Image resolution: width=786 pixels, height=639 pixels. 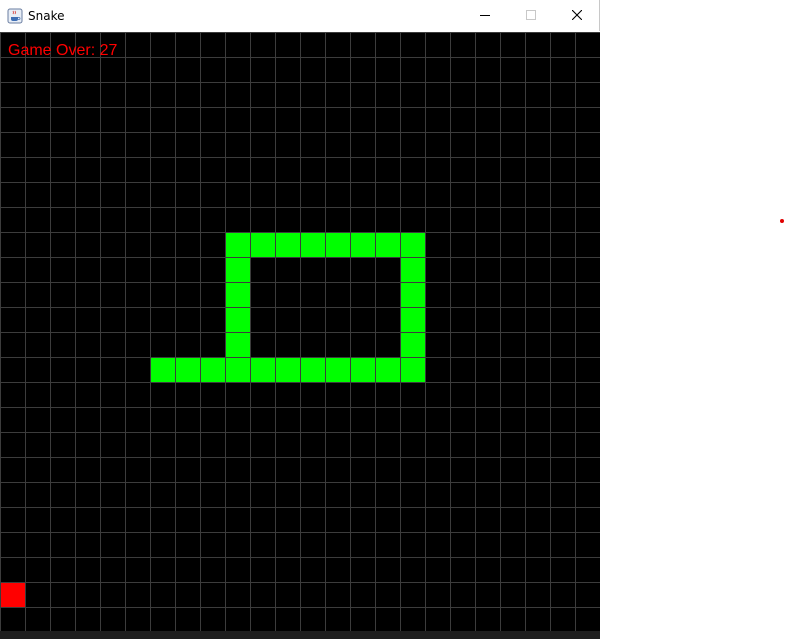 What do you see at coordinates (300, 15) in the screenshot?
I see `title-bar: Snake` at bounding box center [300, 15].